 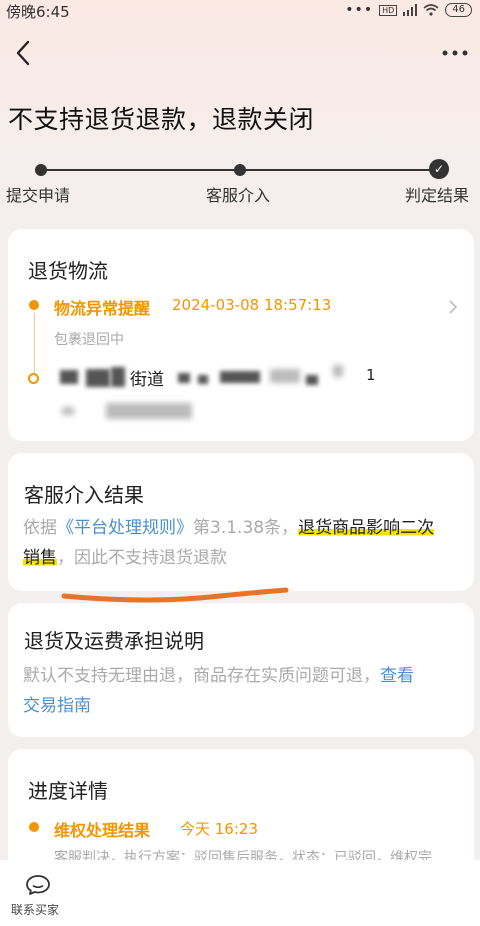 What do you see at coordinates (243, 543) in the screenshot?
I see `cs-result-text: 依据《平台处理规则》第3.1.38条，退货商品影响二次 销售，因此不支持退货退款` at bounding box center [243, 543].